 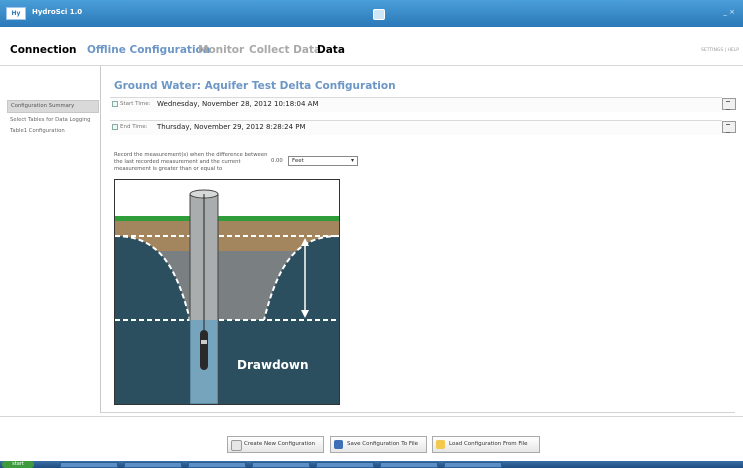 What do you see at coordinates (285, 50) in the screenshot?
I see `tab-collect-data: Collect Data` at bounding box center [285, 50].